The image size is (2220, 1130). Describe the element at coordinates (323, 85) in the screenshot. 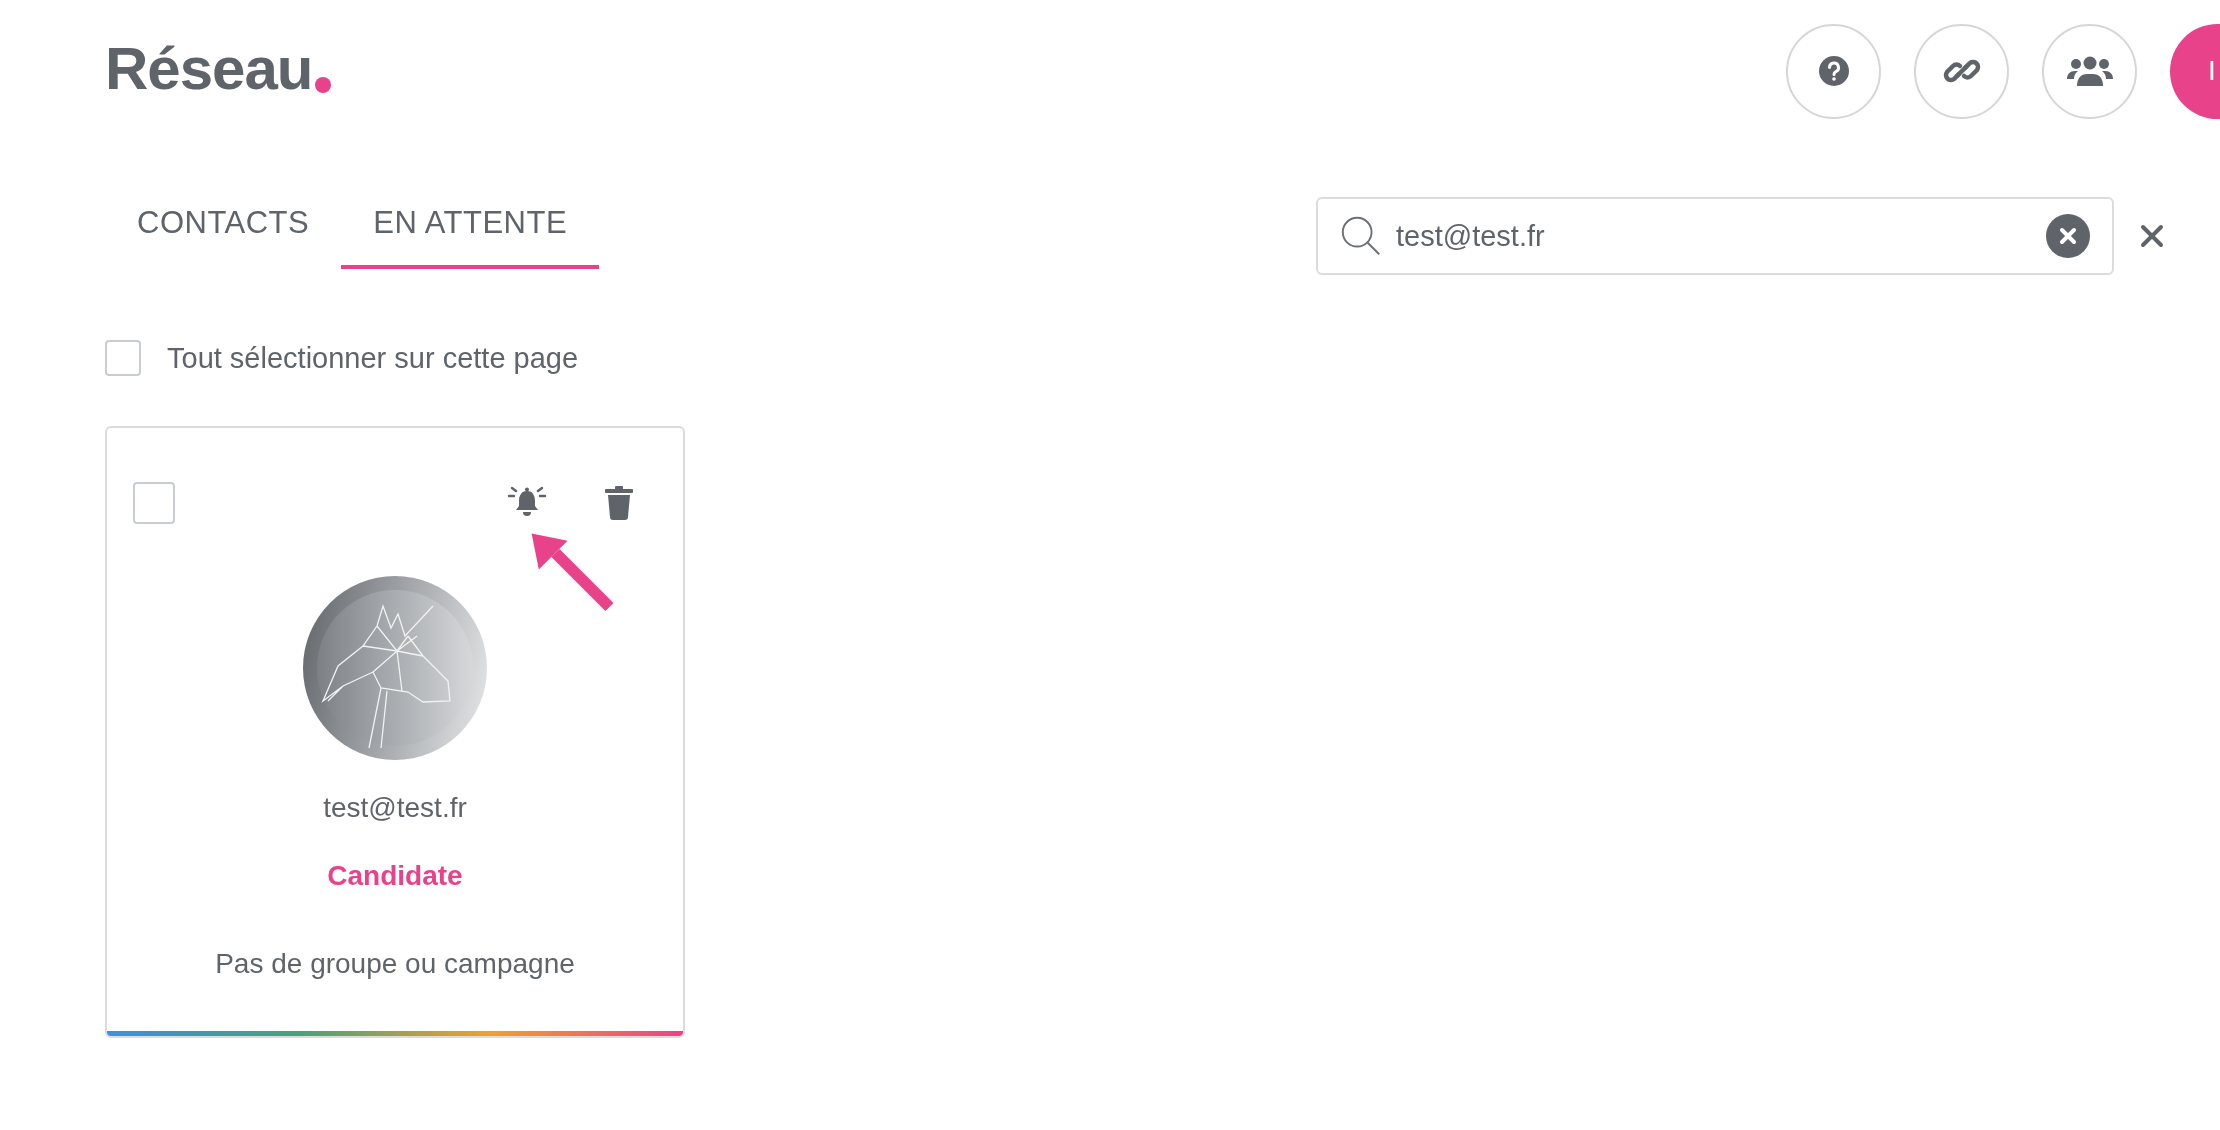

I see `logo-dot-icon` at that location.